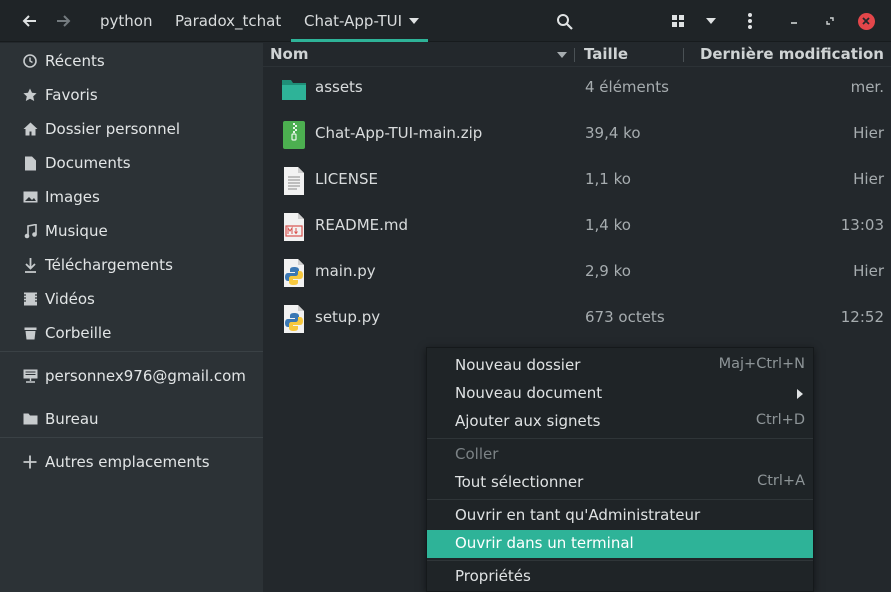 The image size is (891, 592). Describe the element at coordinates (88, 163) in the screenshot. I see `sidebar-item-label: Documents` at that location.